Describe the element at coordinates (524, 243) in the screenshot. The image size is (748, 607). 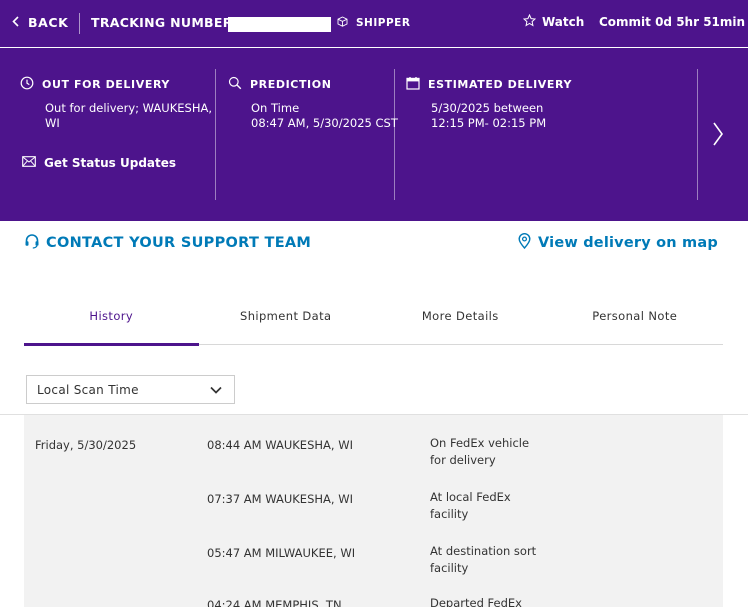
I see `map-pin-icon` at that location.